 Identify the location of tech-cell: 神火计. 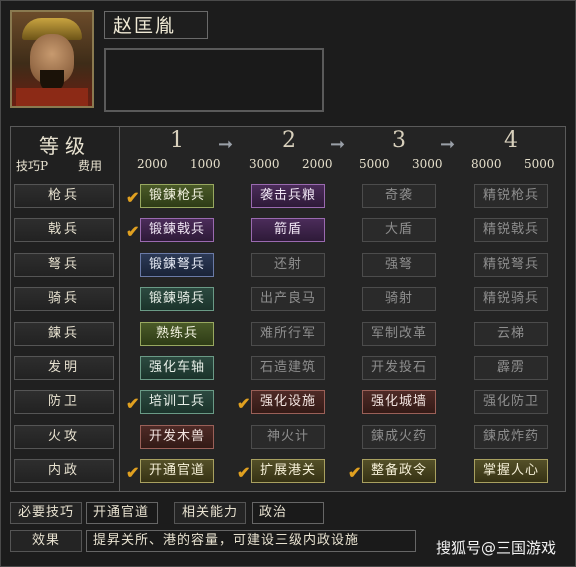
(288, 437).